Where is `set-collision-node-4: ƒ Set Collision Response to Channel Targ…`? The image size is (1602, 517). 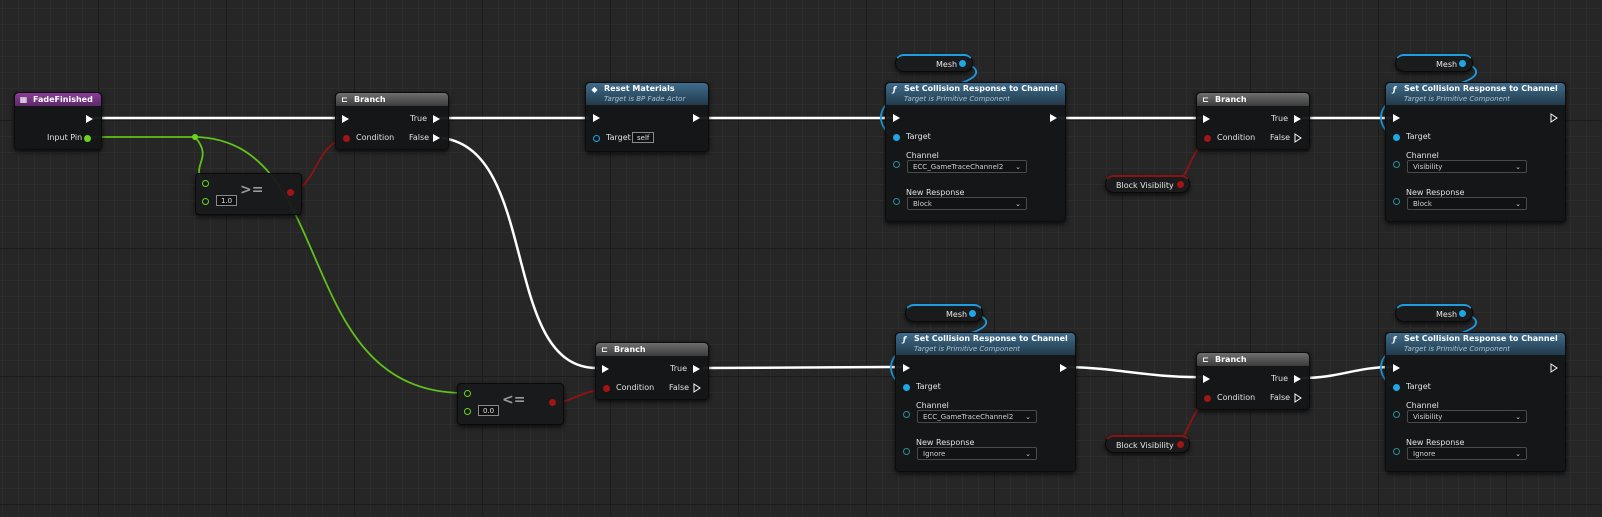
set-collision-node-4: ƒ Set Collision Response to Channel Targ… is located at coordinates (1475, 402).